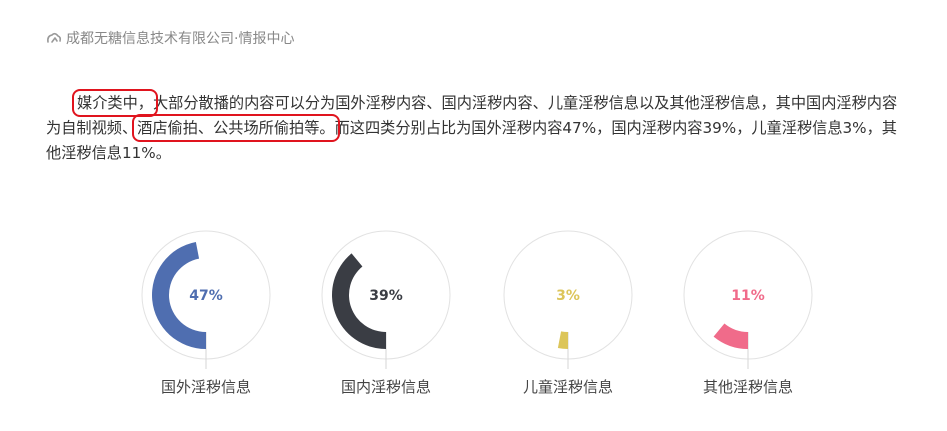 This screenshot has height=431, width=947. Describe the element at coordinates (206, 296) in the screenshot. I see `donut-value-label: 47%` at that location.